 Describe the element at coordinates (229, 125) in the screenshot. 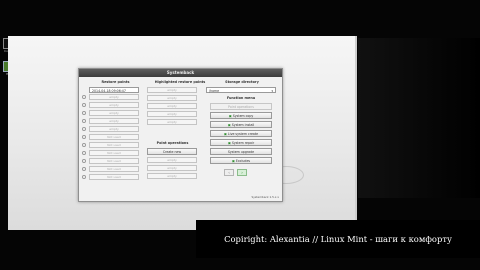

I see `install-icon: ▣` at that location.